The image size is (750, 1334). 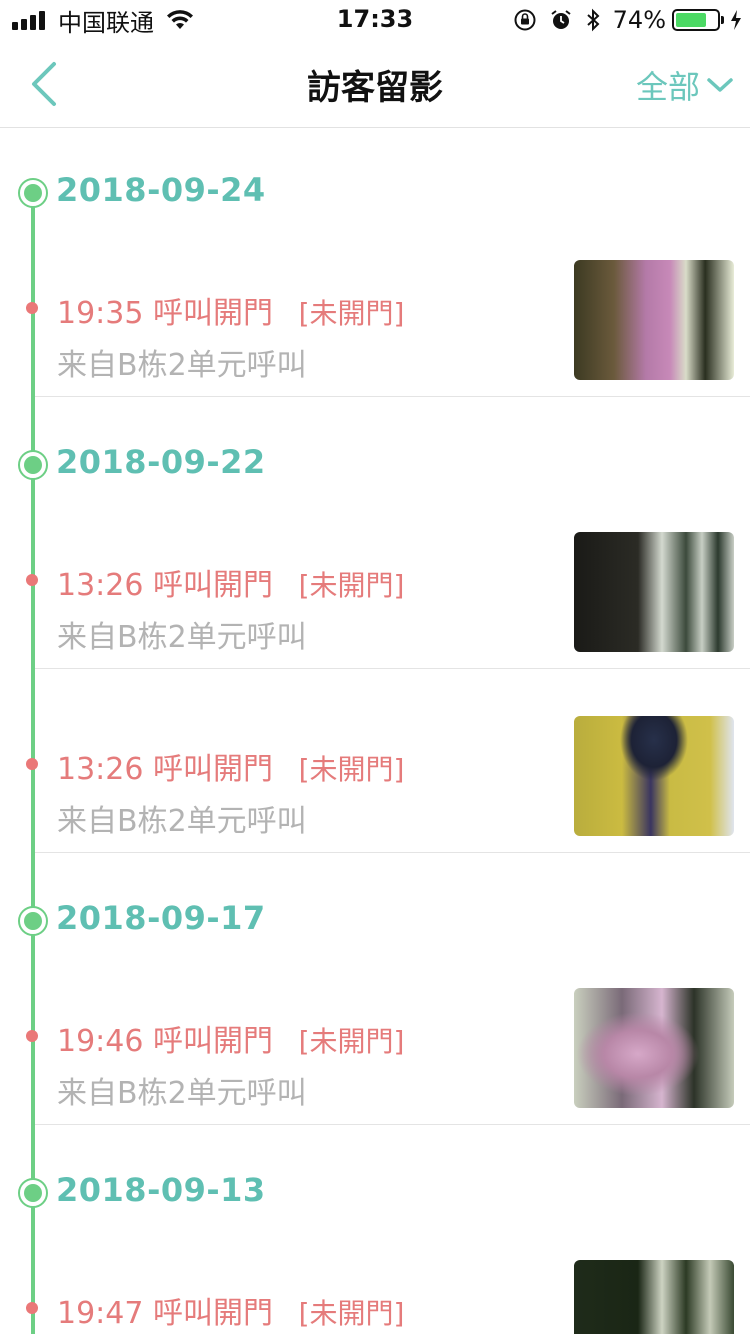 I want to click on date-header: 2018-09-24, so click(x=375, y=191).